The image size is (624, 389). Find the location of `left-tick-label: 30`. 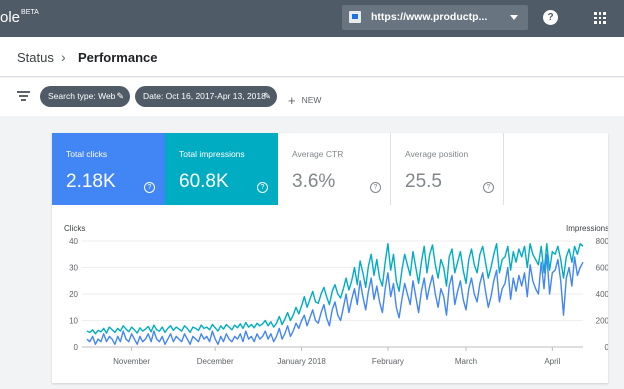

left-tick-label: 30 is located at coordinates (73, 268).